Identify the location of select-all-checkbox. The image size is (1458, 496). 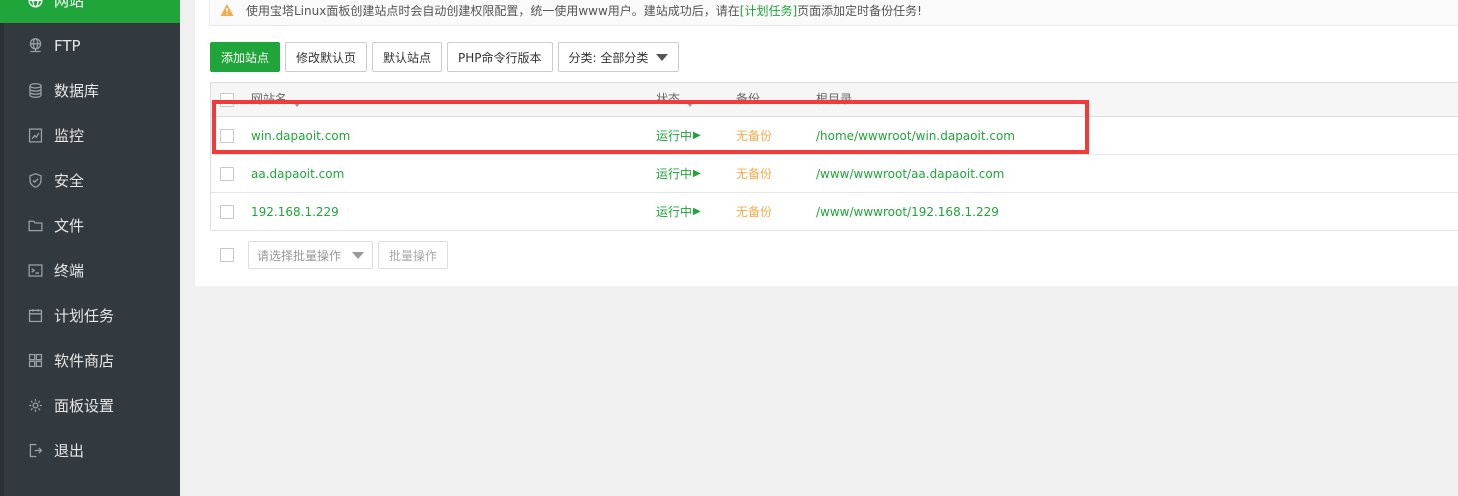
(227, 100).